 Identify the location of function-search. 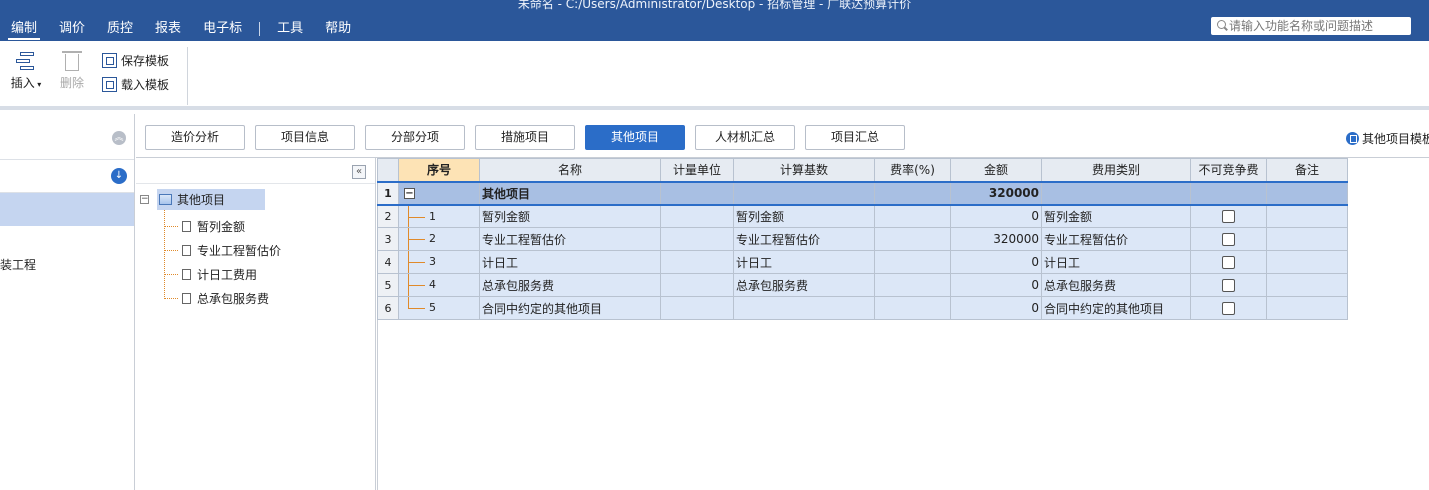
(1311, 26).